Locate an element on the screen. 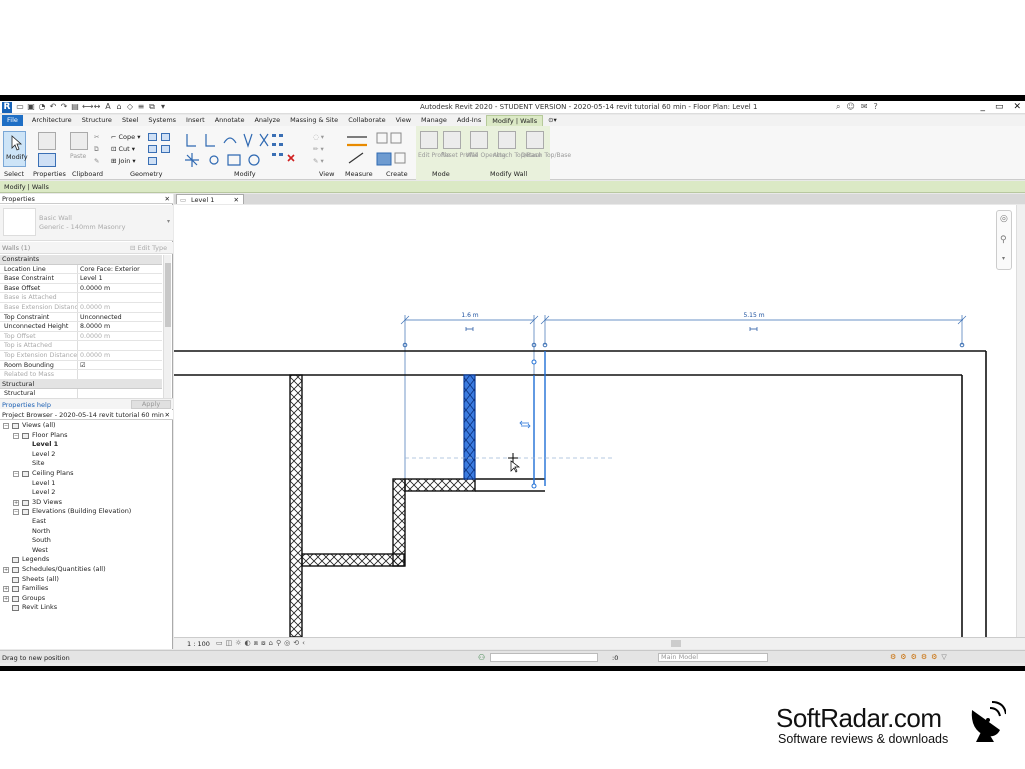 This screenshot has height=769, width=1025. wall-end-grip is located at coordinates (534, 362).